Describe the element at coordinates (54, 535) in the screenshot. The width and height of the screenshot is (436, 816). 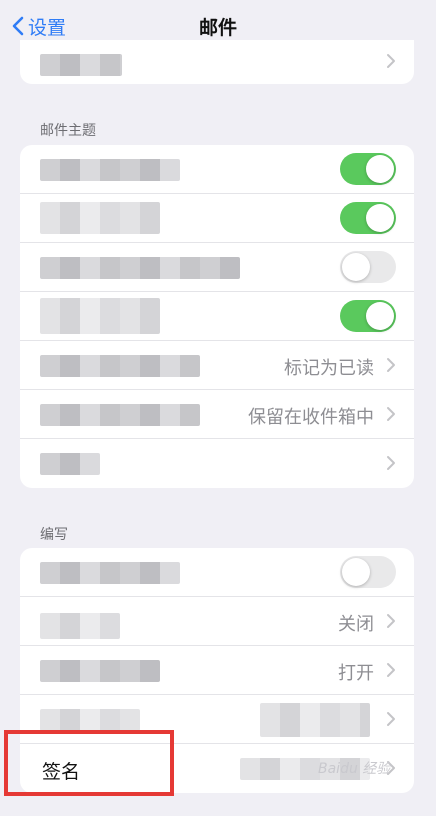
I see `section-header-compose: 编写` at that location.